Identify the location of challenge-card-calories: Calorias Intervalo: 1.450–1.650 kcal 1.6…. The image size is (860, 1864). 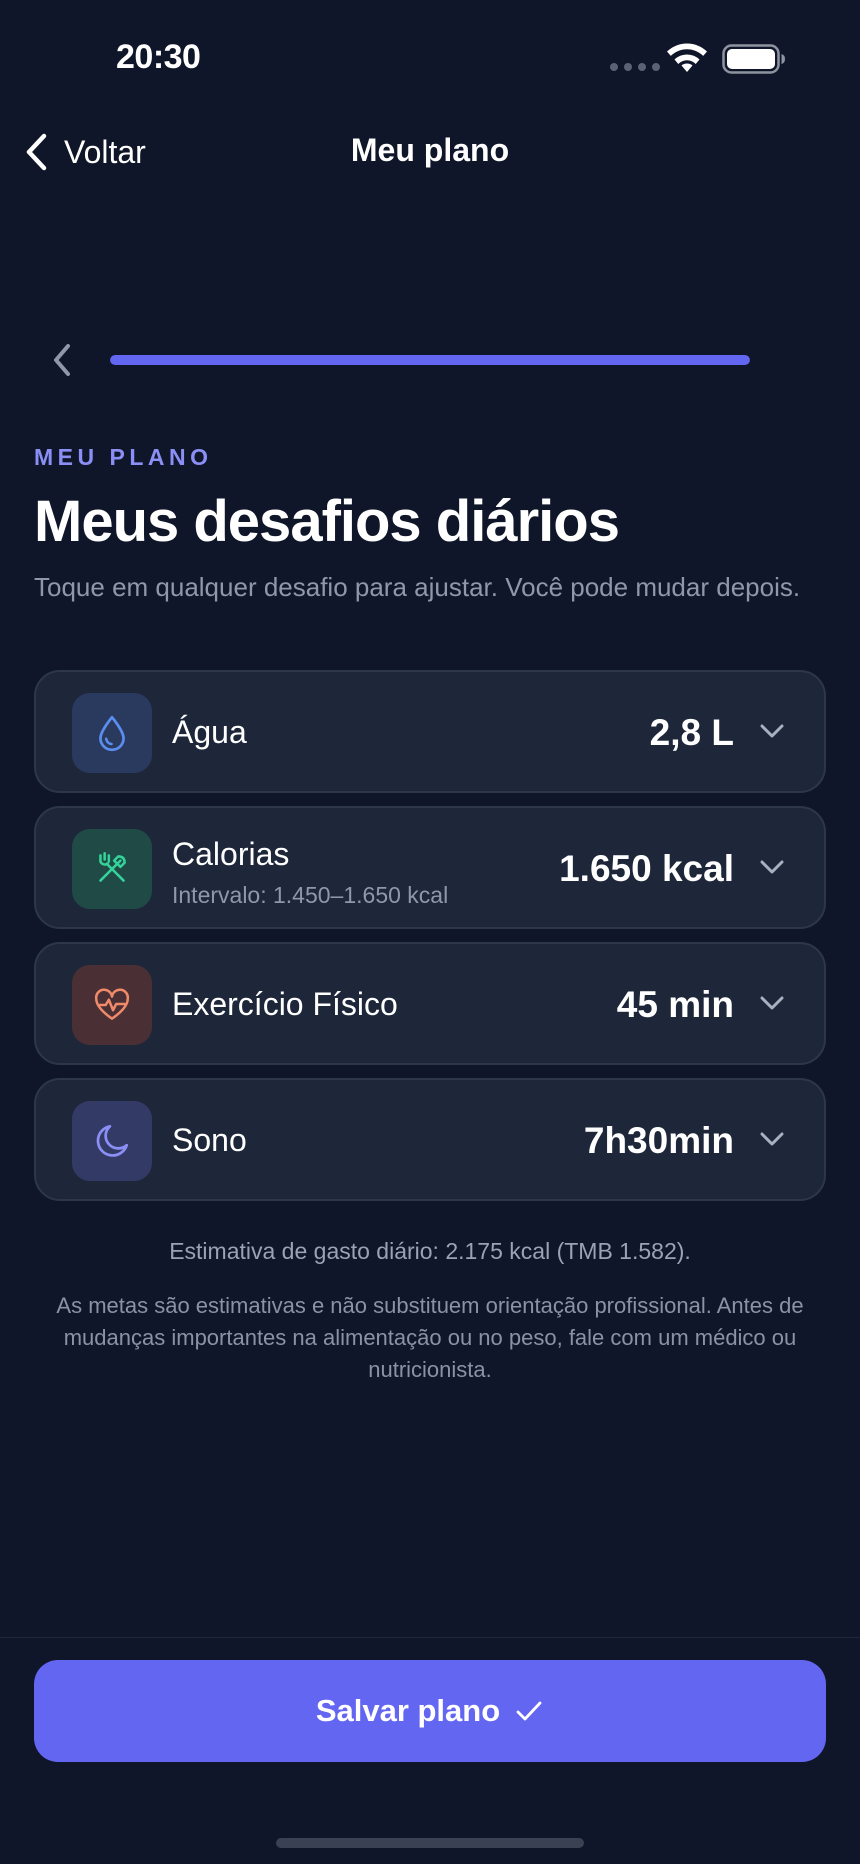
(430, 867).